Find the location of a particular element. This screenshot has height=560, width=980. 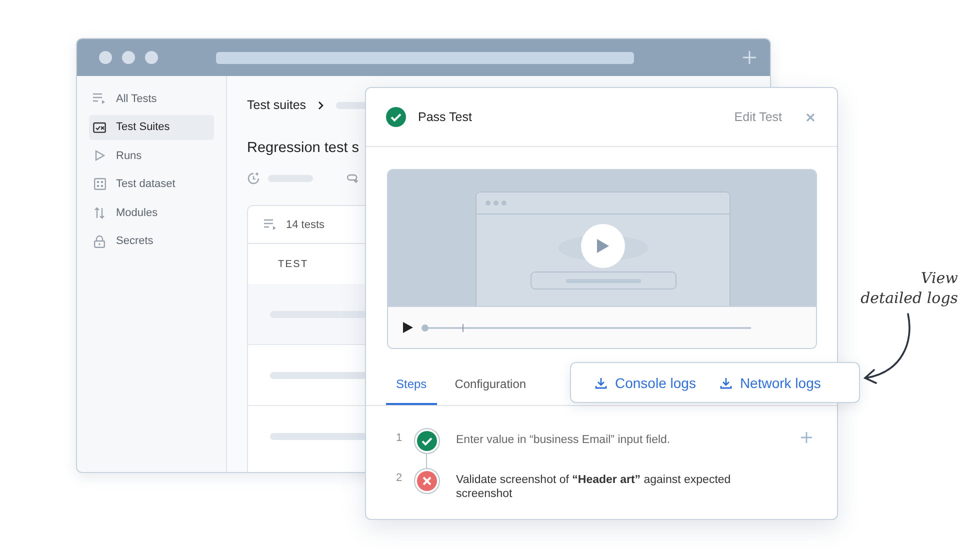

step-text: Validate screenshot of “Header art” against expected screenshot is located at coordinates (594, 487).